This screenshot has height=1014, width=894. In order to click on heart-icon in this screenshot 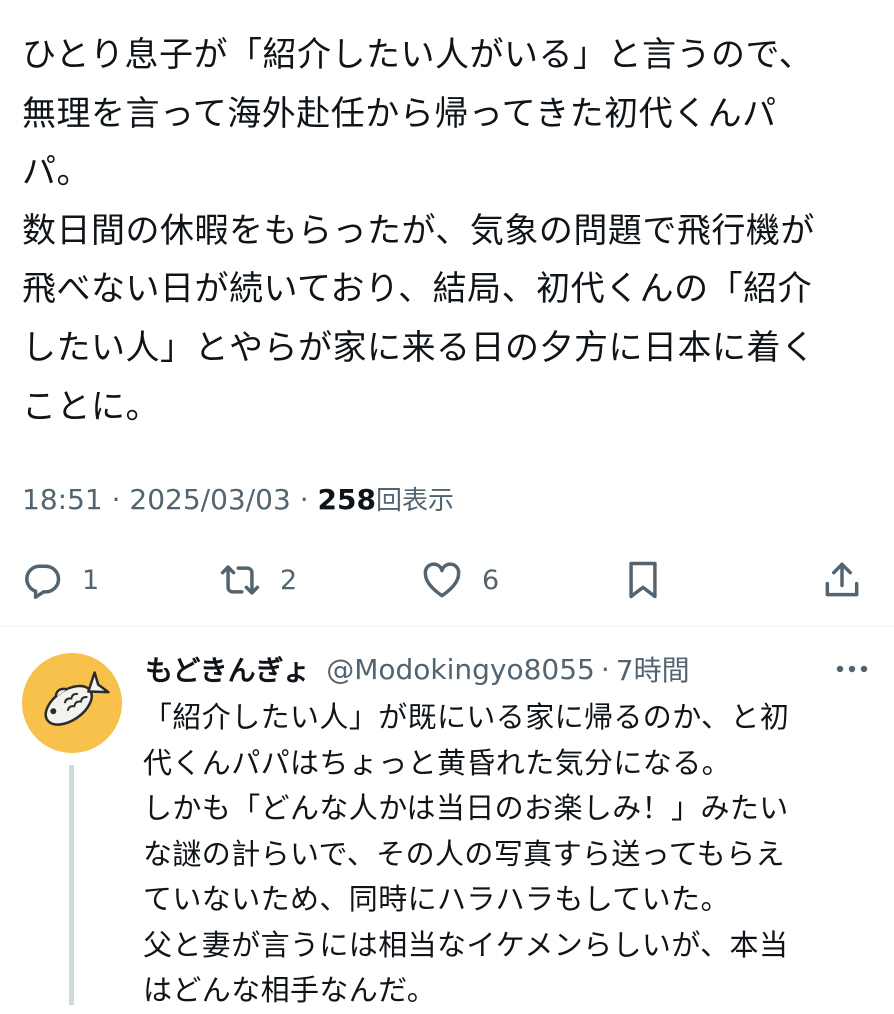, I will do `click(442, 580)`.